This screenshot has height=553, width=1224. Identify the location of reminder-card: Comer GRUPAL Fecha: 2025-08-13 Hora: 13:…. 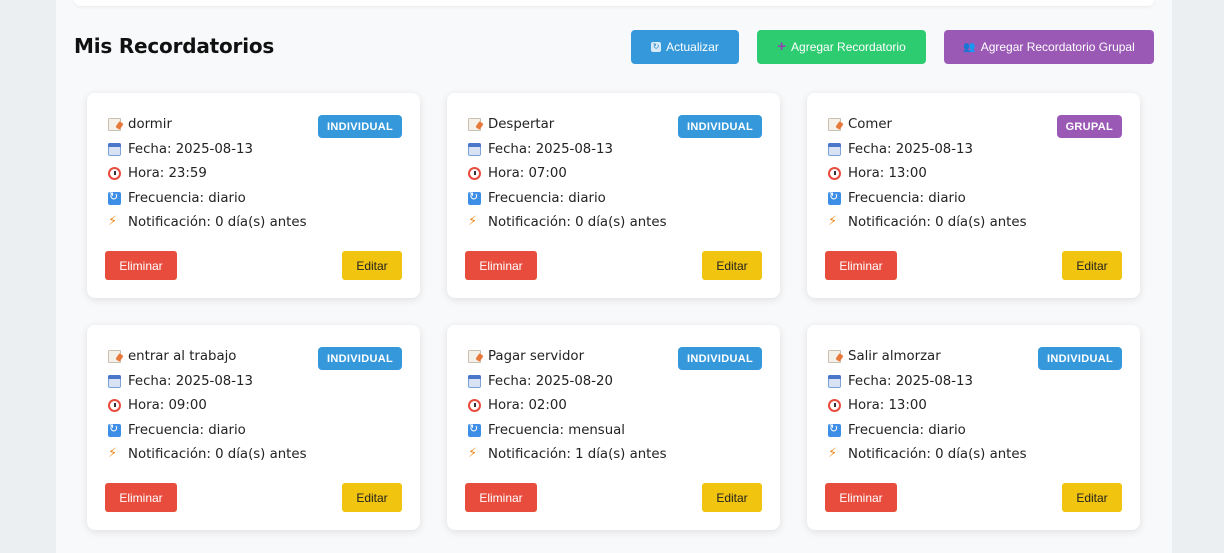
(973, 195).